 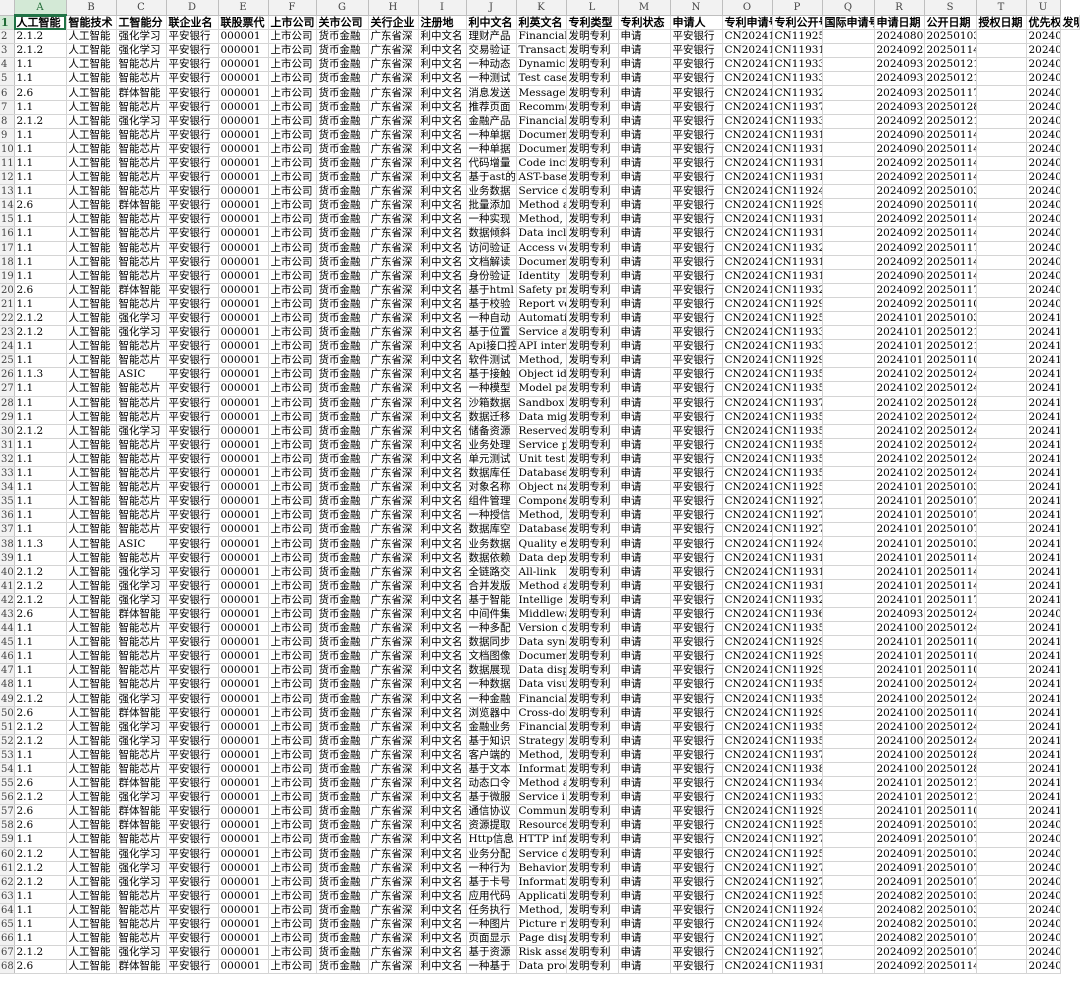 I want to click on cell: 群体智能, so click(x=141, y=967).